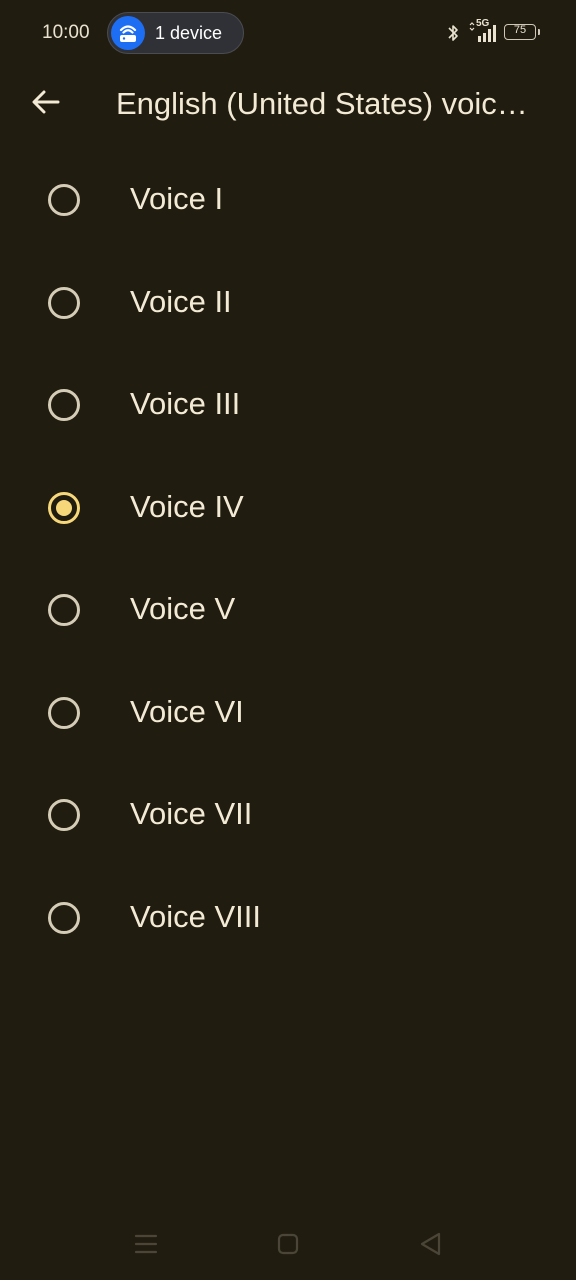  I want to click on wifi-router-icon, so click(128, 33).